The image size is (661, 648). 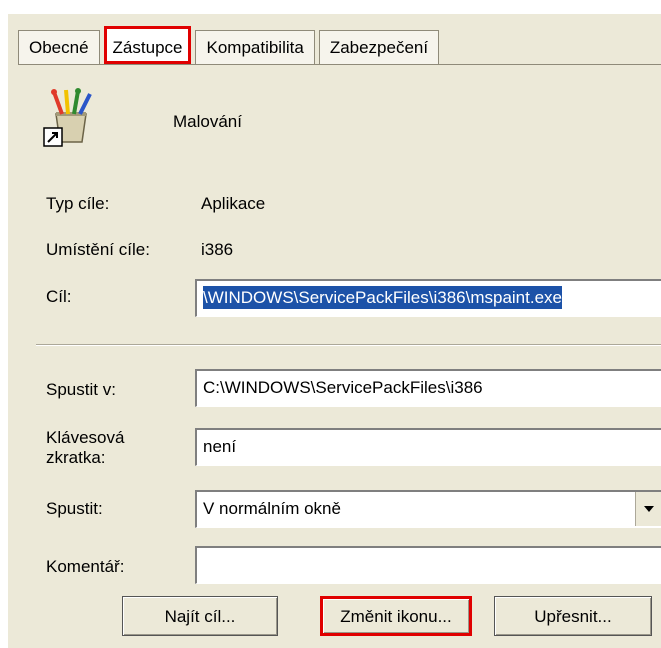 I want to click on target-type-value: Aplikace, so click(x=233, y=203).